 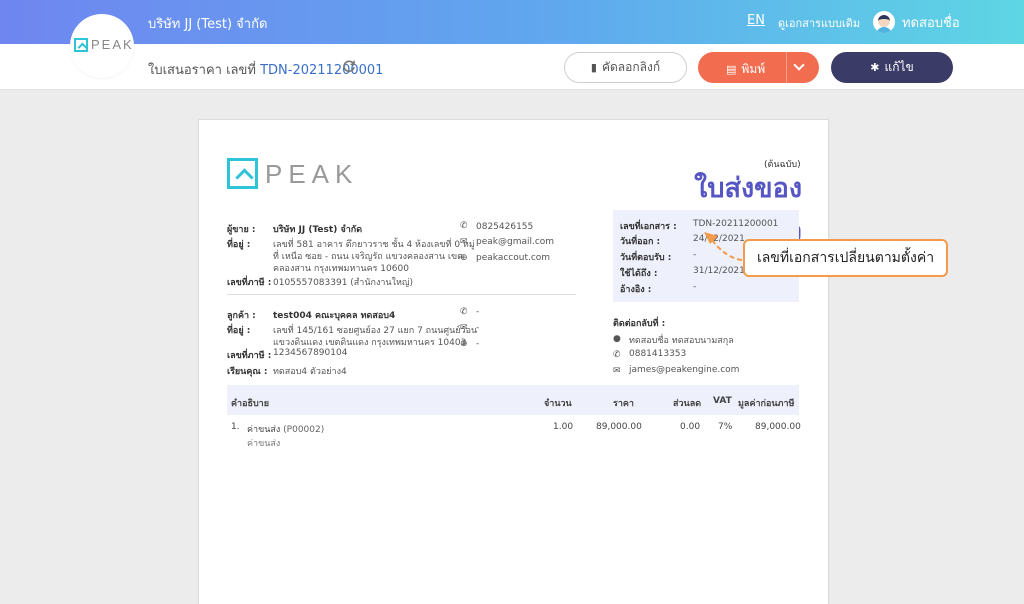 I want to click on seller-address-line3: คลองสาน กรุงเทพมหานคร 10600, so click(x=341, y=269).